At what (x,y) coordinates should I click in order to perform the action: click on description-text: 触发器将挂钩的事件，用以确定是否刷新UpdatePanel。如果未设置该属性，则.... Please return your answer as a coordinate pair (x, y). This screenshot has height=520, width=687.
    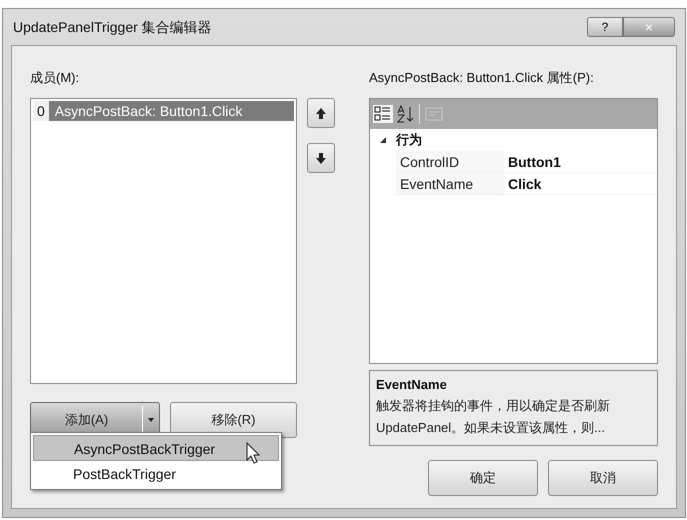
    Looking at the image, I should click on (493, 416).